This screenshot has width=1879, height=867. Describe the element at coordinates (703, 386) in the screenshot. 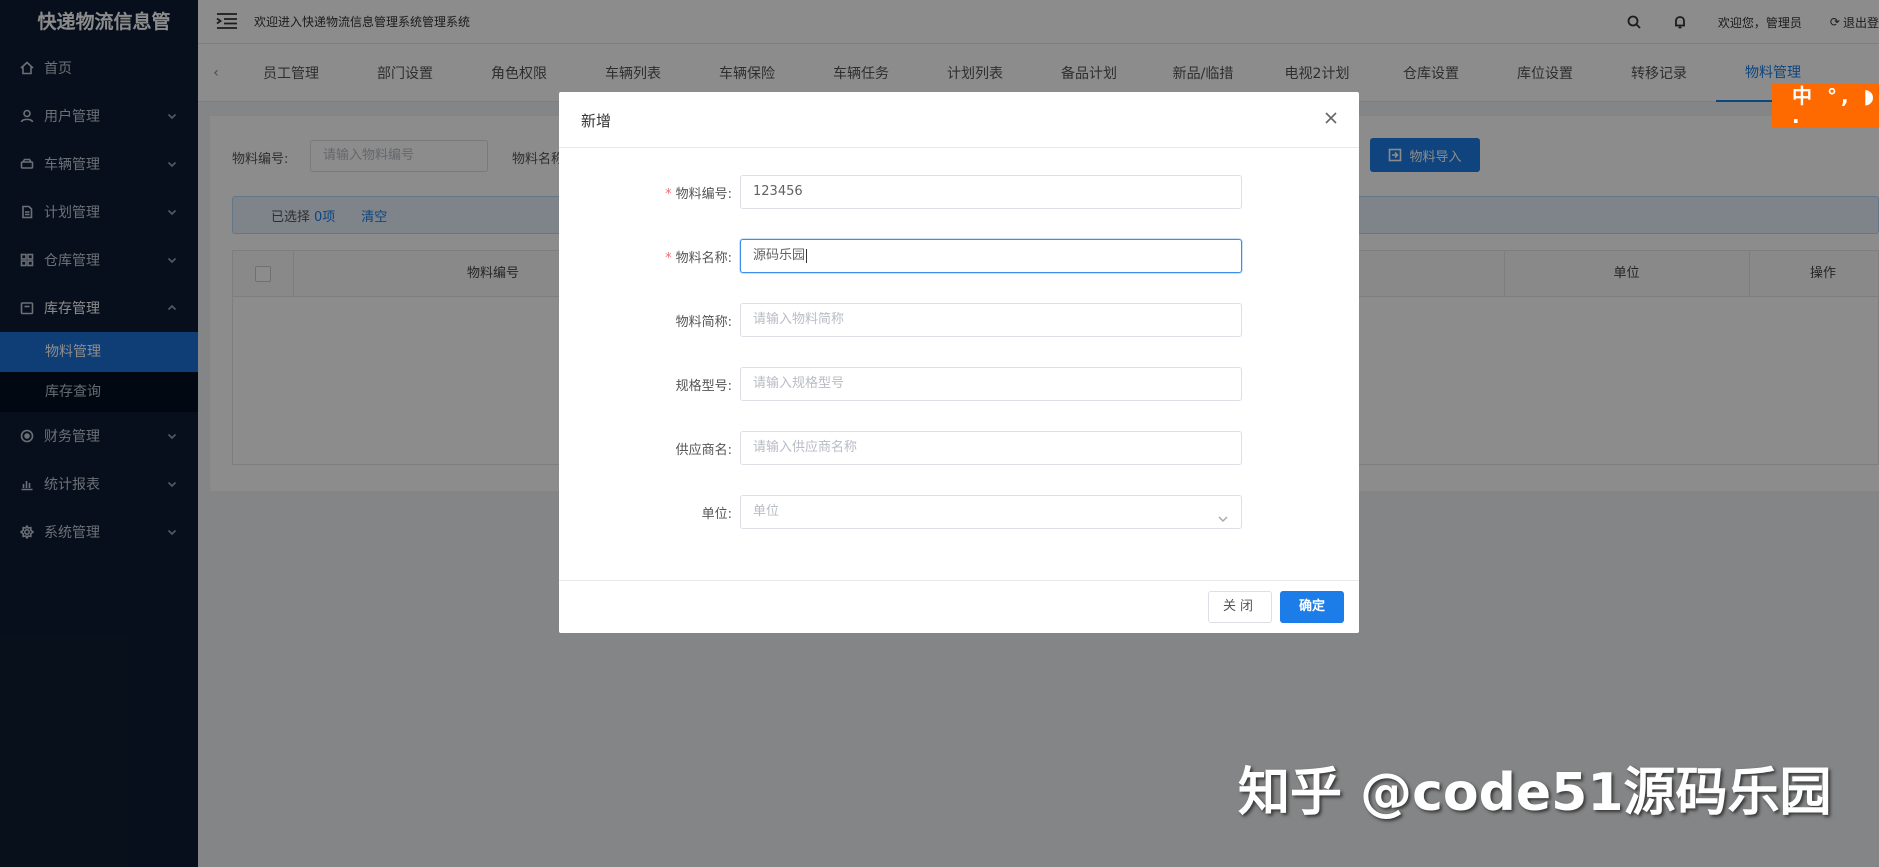

I see `form-label-spec: 规格型号:` at that location.